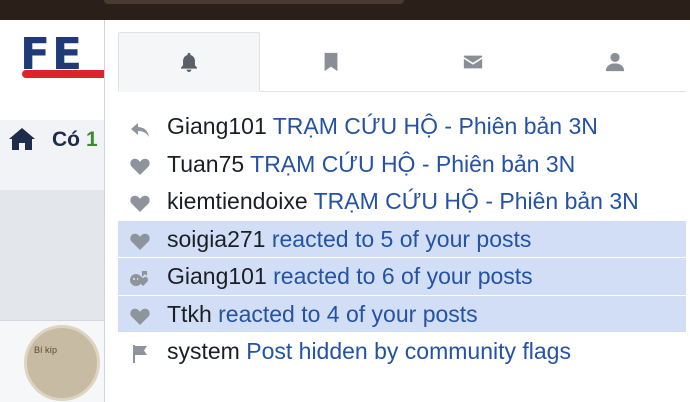 The image size is (690, 402). I want to click on alert-item: system Post hidden by community flags, so click(402, 351).